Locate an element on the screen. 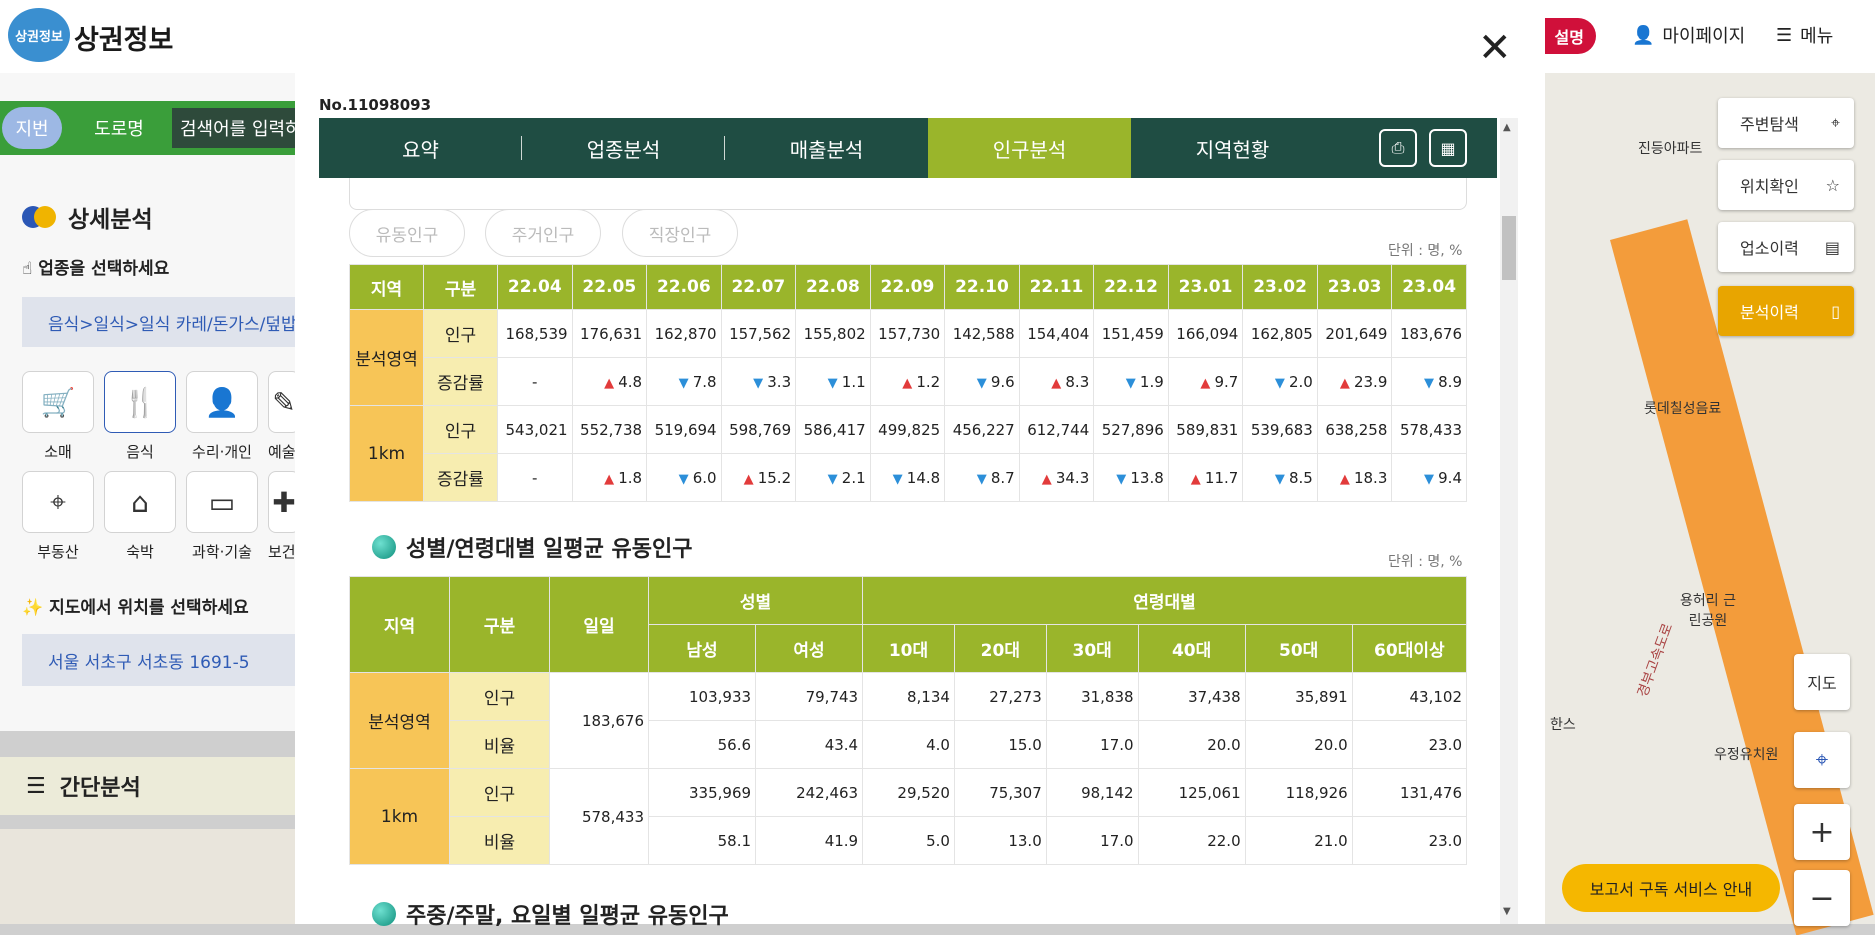 This screenshot has width=1875, height=935. rate-value: - is located at coordinates (535, 381).